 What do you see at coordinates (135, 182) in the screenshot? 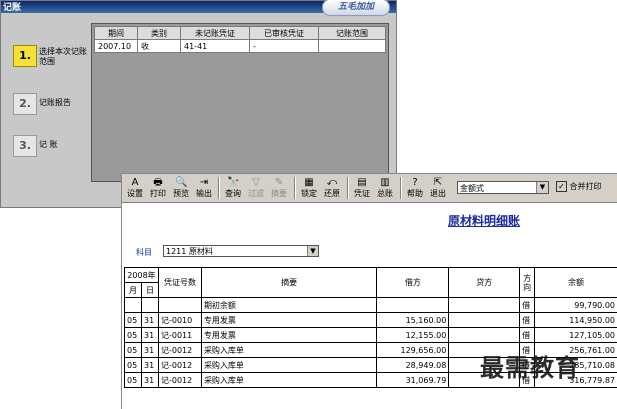
I see `settings-icon: A` at bounding box center [135, 182].